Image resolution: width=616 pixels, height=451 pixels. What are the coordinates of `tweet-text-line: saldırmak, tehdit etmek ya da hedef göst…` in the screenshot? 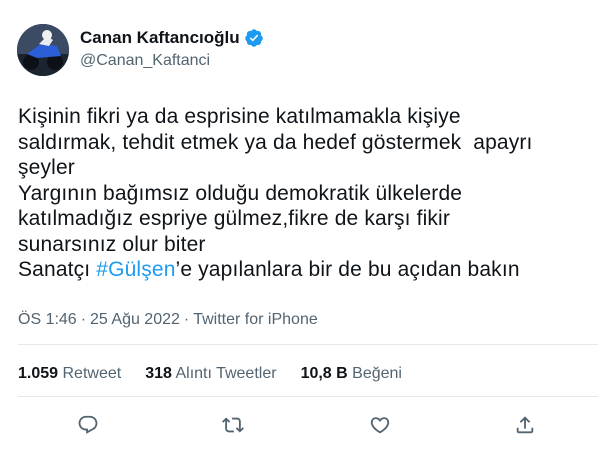 It's located at (313, 143).